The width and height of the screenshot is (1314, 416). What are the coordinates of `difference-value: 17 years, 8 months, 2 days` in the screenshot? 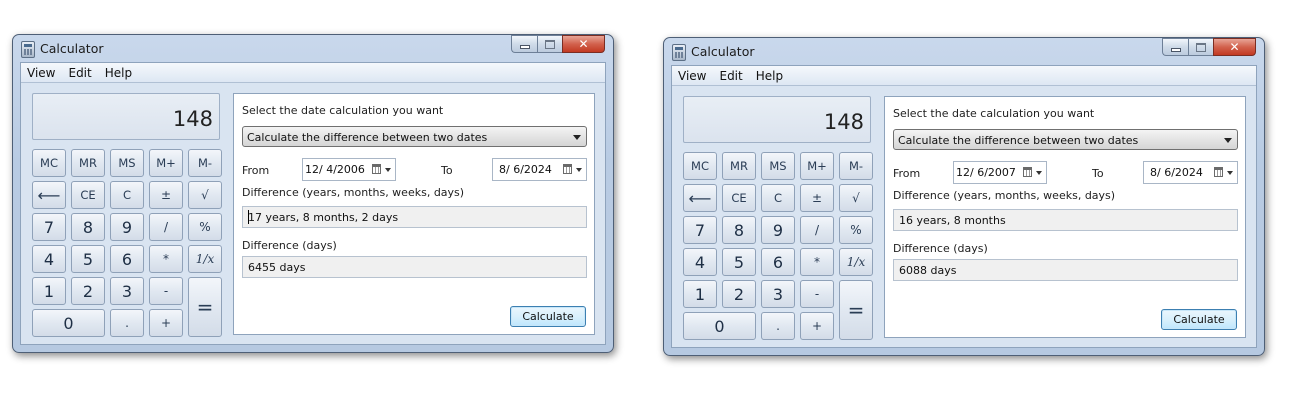 It's located at (323, 217).